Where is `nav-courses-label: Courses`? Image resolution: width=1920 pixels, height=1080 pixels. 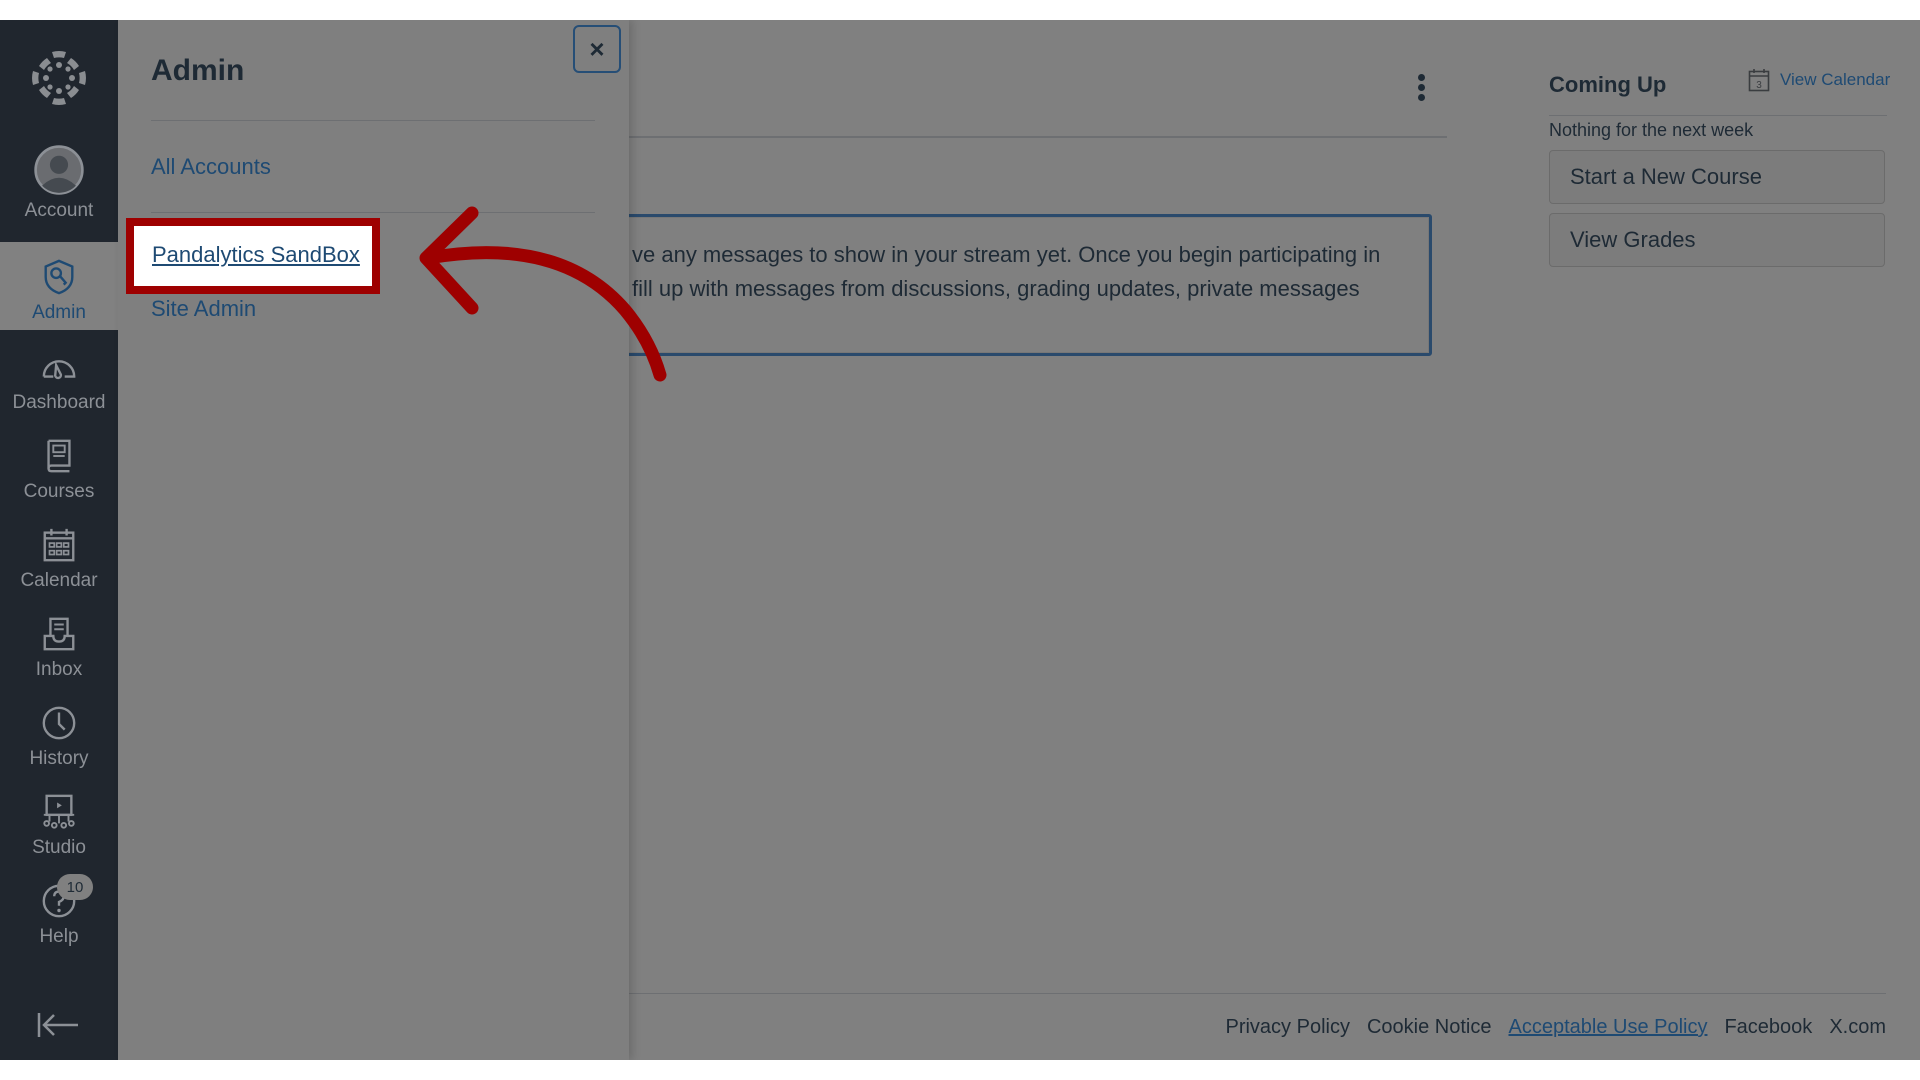 nav-courses-label: Courses is located at coordinates (59, 491).